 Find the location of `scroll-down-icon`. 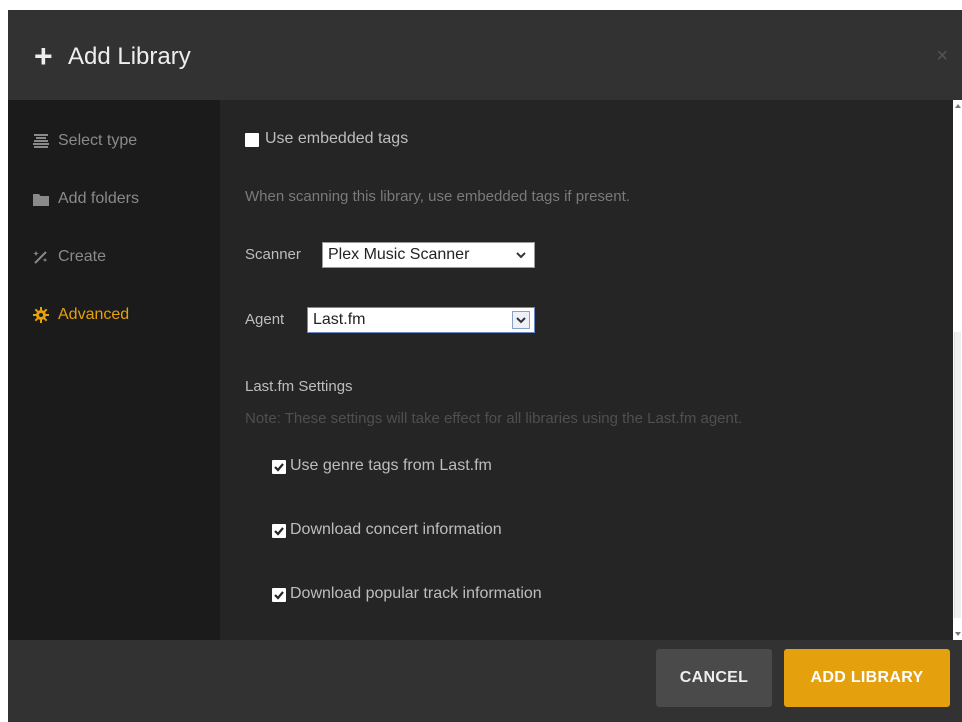

scroll-down-icon is located at coordinates (958, 634).